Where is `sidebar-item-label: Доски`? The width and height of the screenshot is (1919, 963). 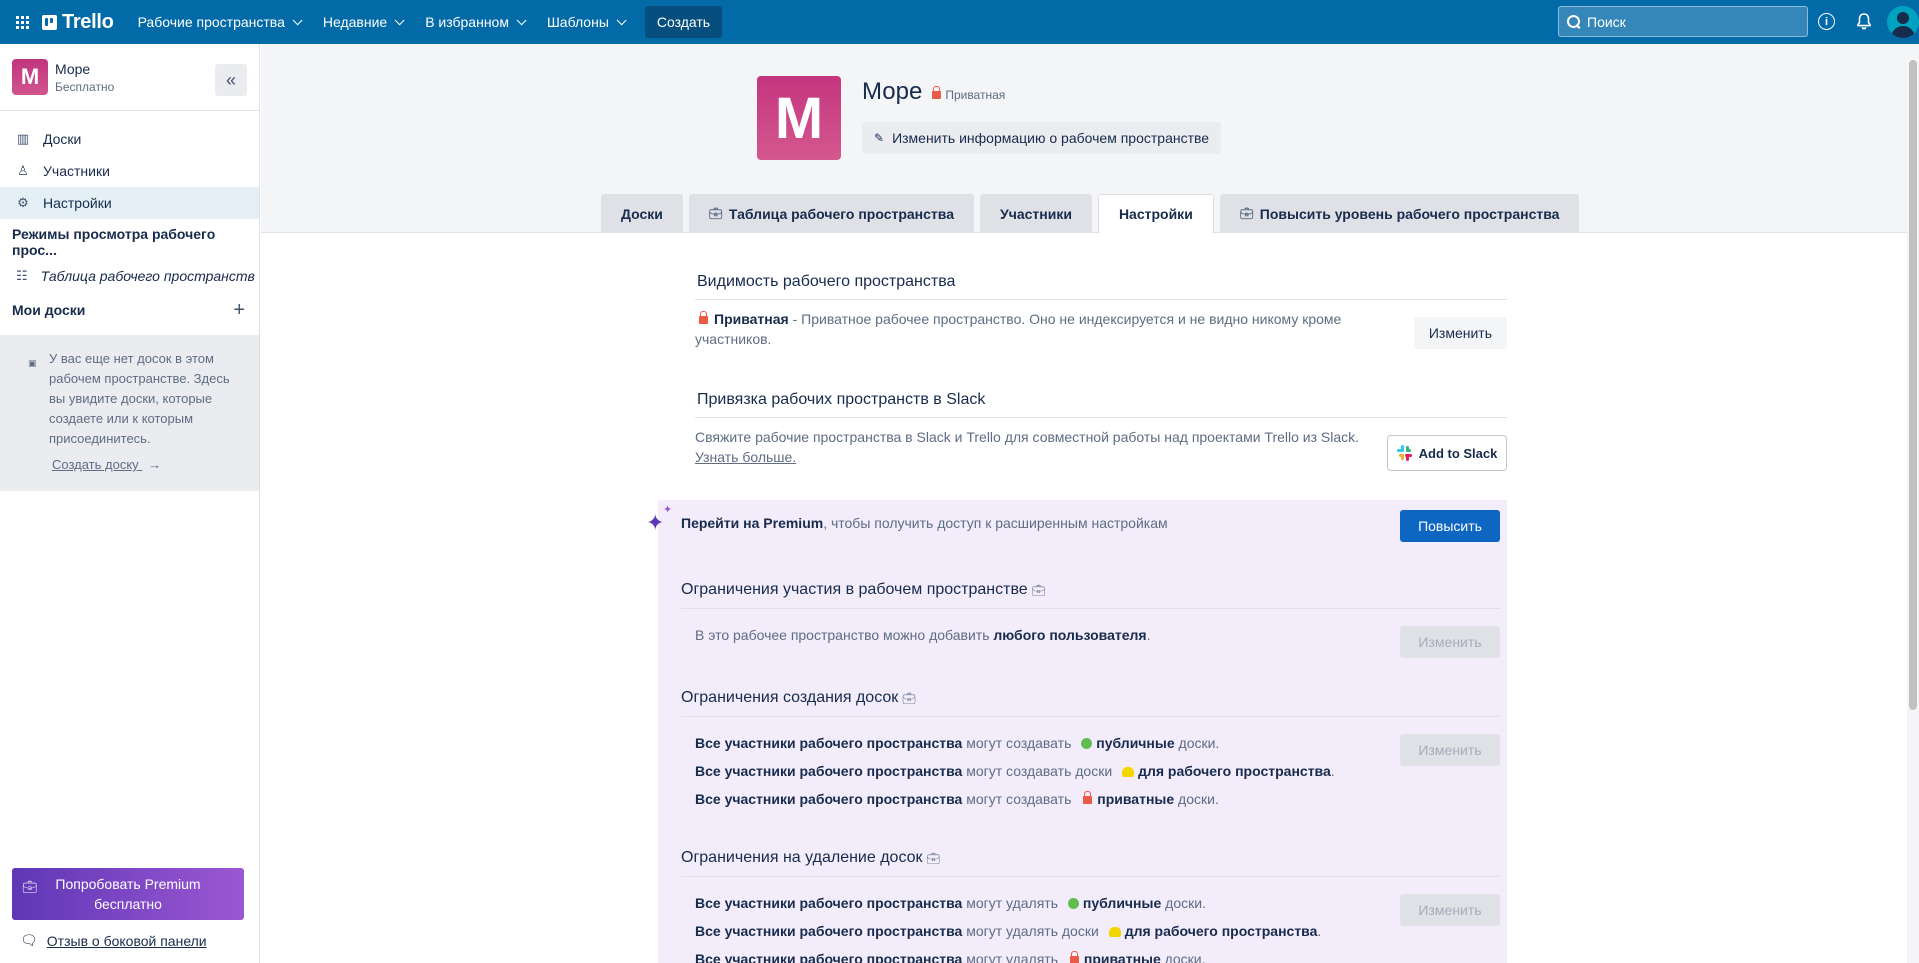 sidebar-item-label: Доски is located at coordinates (62, 139).